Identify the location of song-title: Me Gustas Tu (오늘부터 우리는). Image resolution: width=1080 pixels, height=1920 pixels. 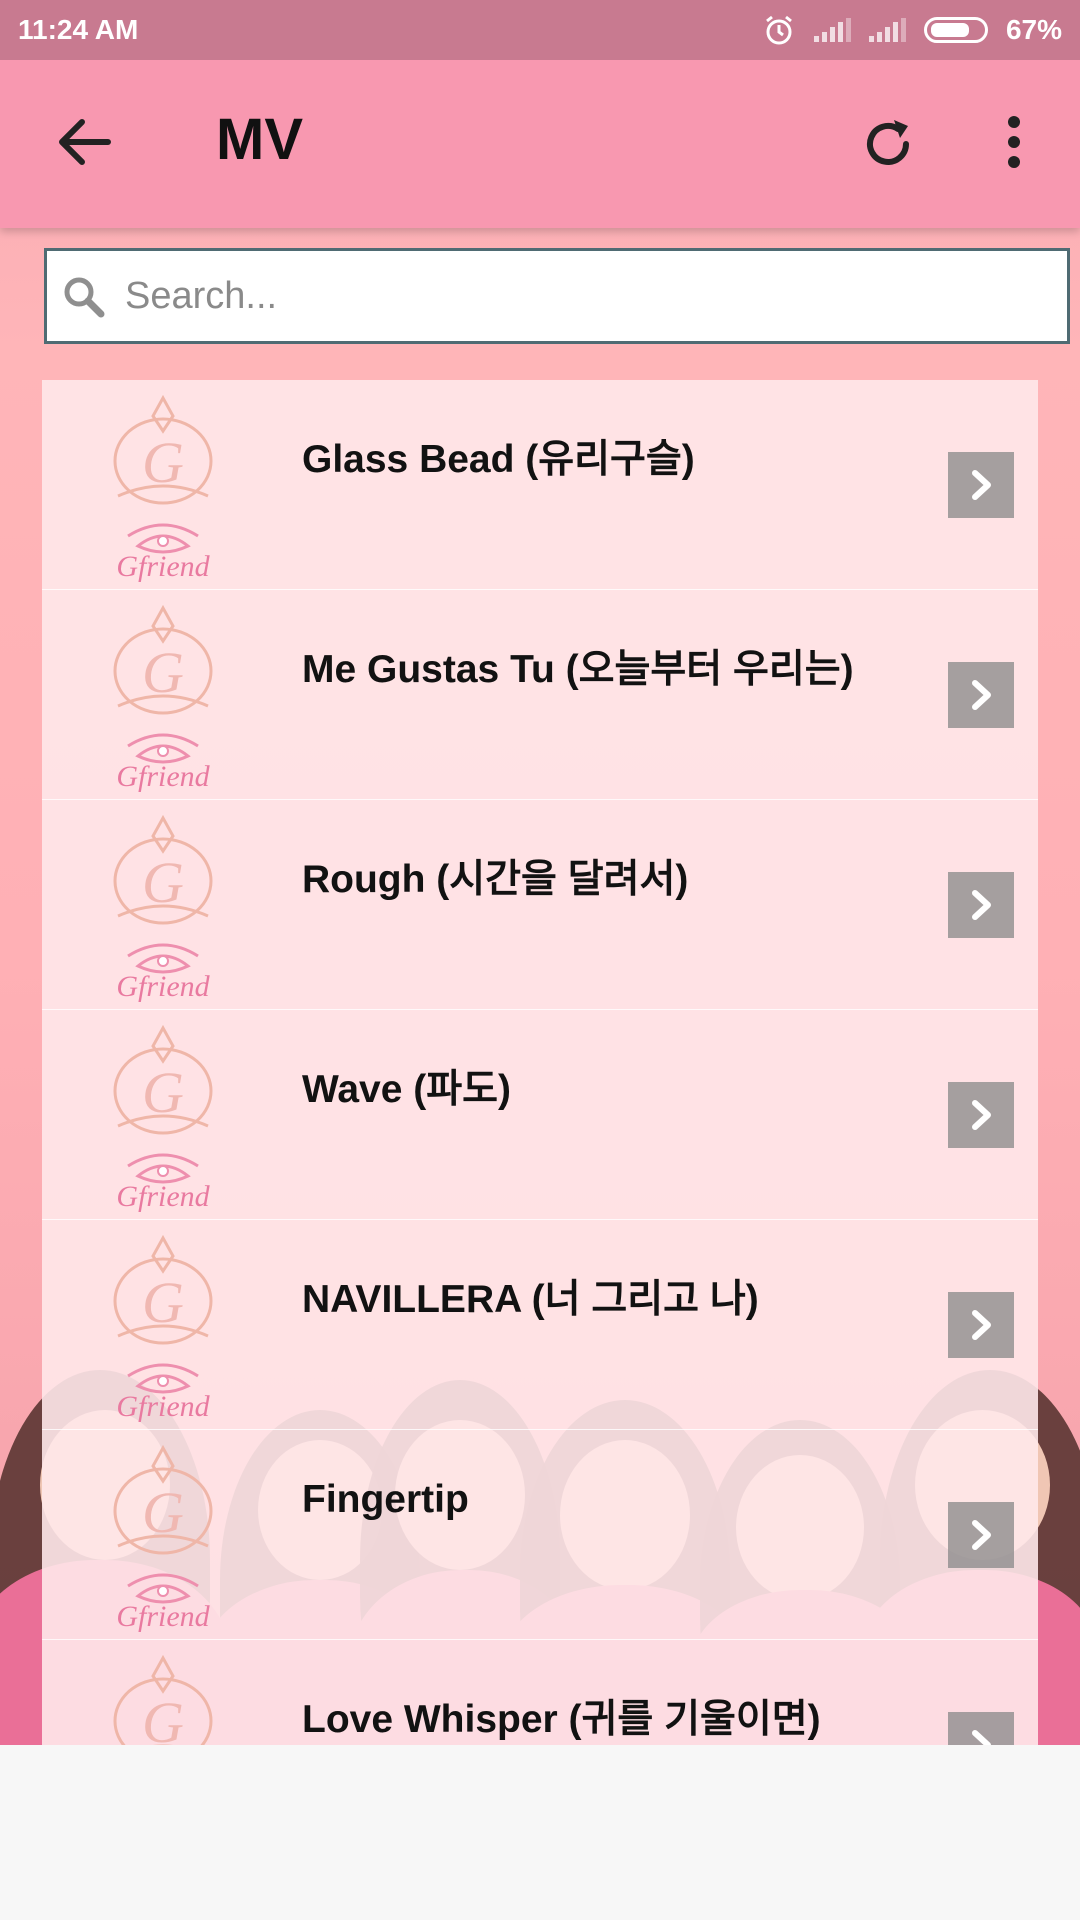
(578, 669).